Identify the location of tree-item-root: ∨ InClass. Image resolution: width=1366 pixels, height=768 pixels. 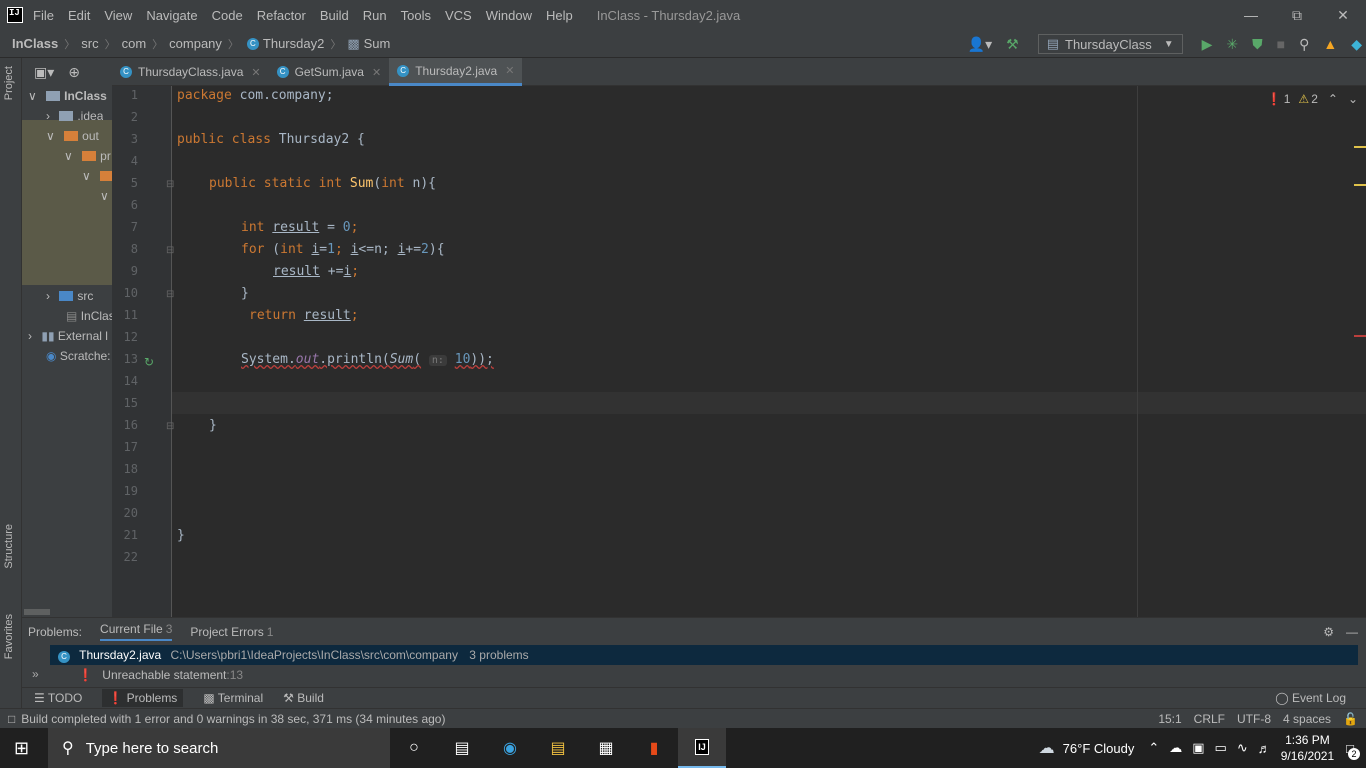
(67, 96).